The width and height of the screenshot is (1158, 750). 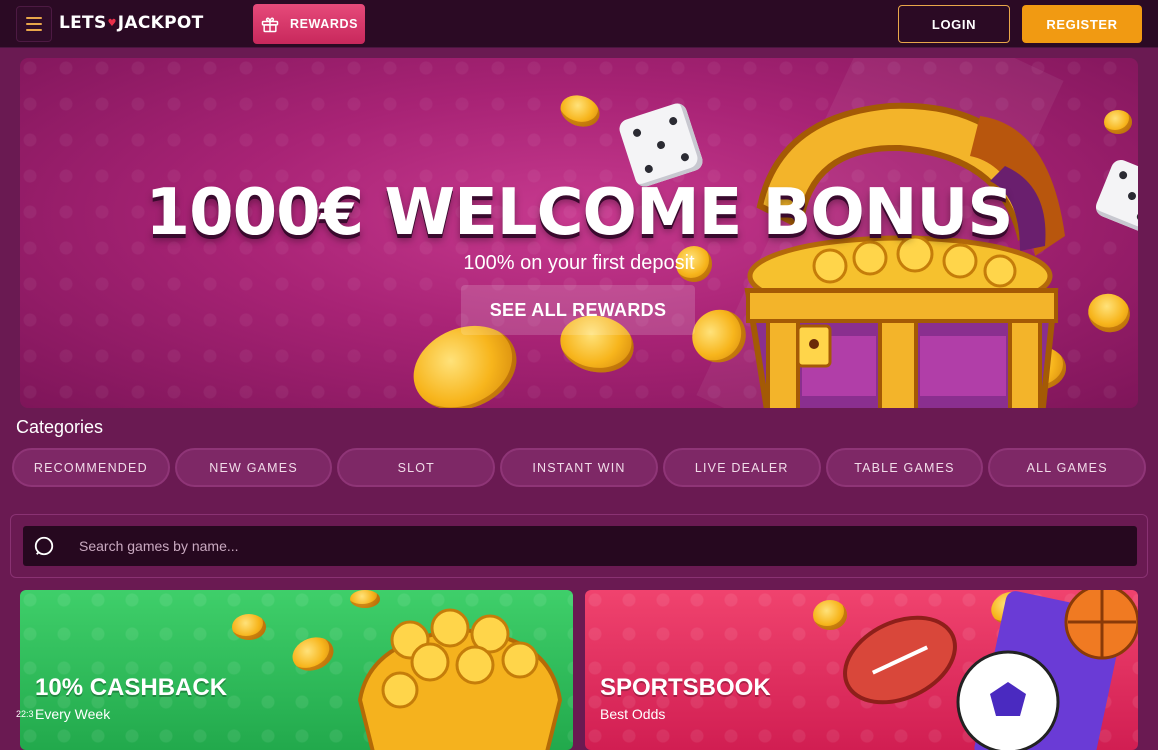 I want to click on hamburger-menu-button, so click(x=34, y=24).